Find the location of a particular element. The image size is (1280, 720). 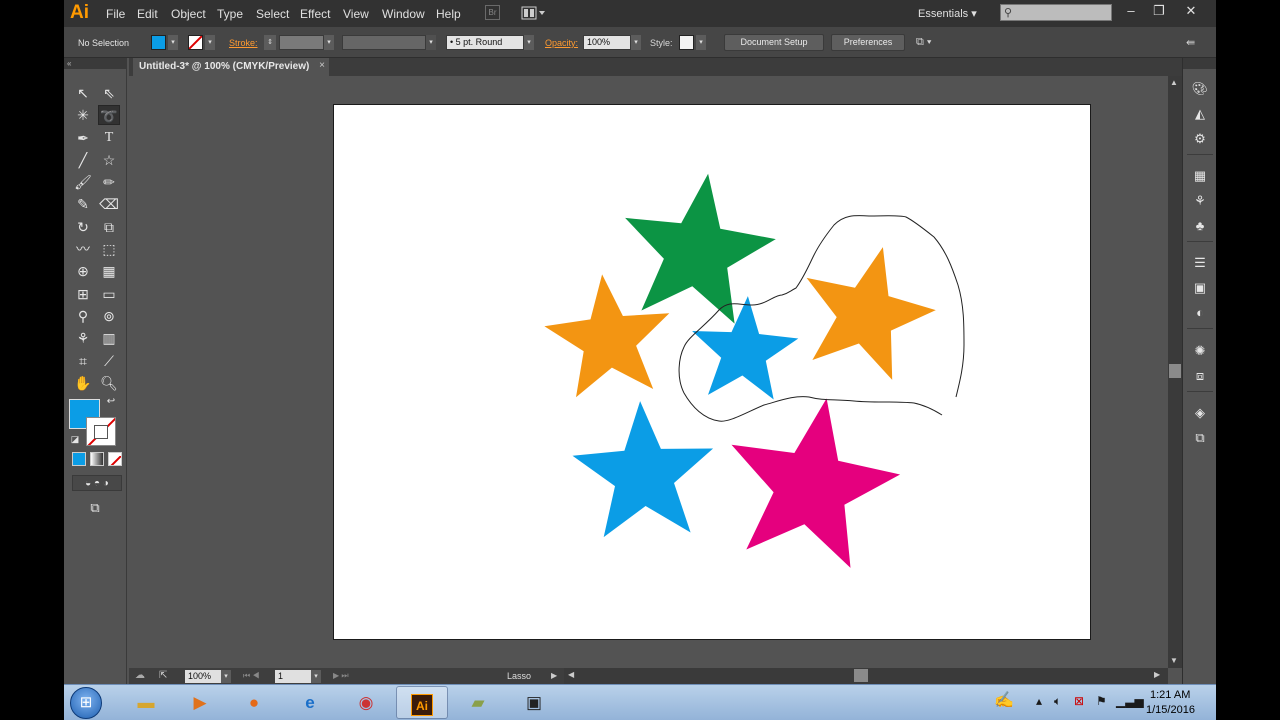

menu-window: Window is located at coordinates (403, 14).